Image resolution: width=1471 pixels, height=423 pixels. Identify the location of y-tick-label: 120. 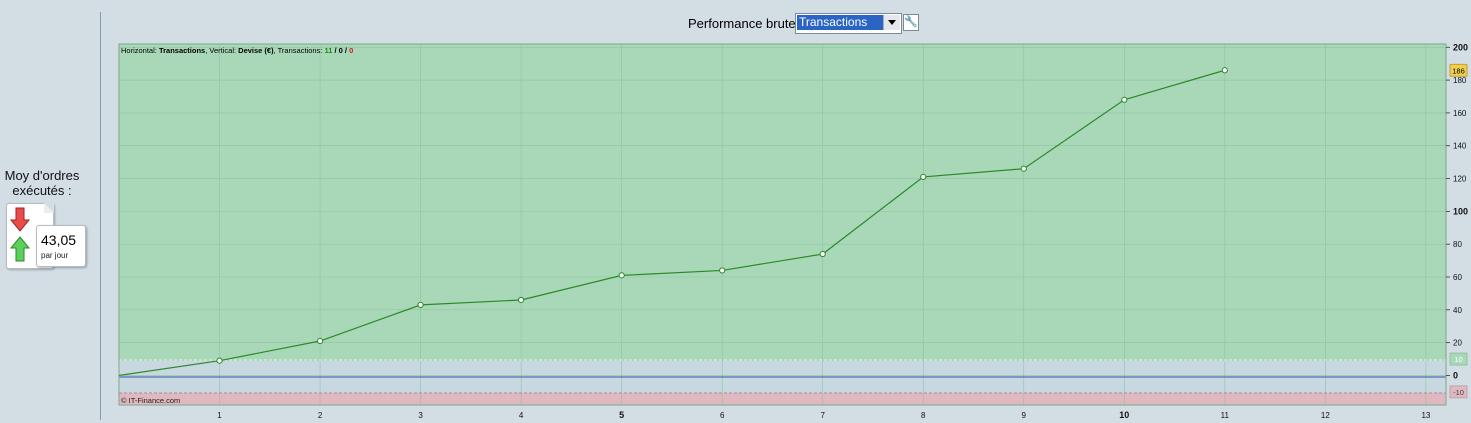
(1460, 179).